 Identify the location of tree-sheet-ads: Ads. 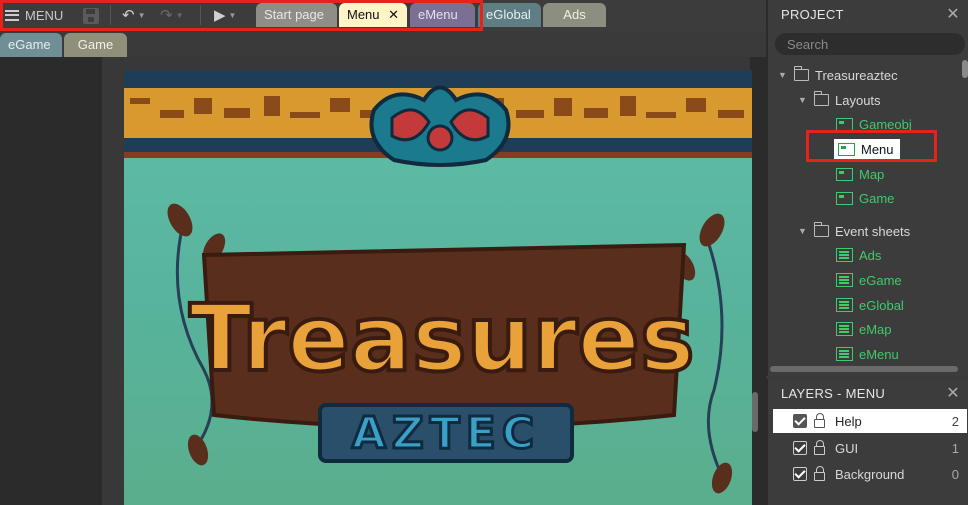
(858, 255).